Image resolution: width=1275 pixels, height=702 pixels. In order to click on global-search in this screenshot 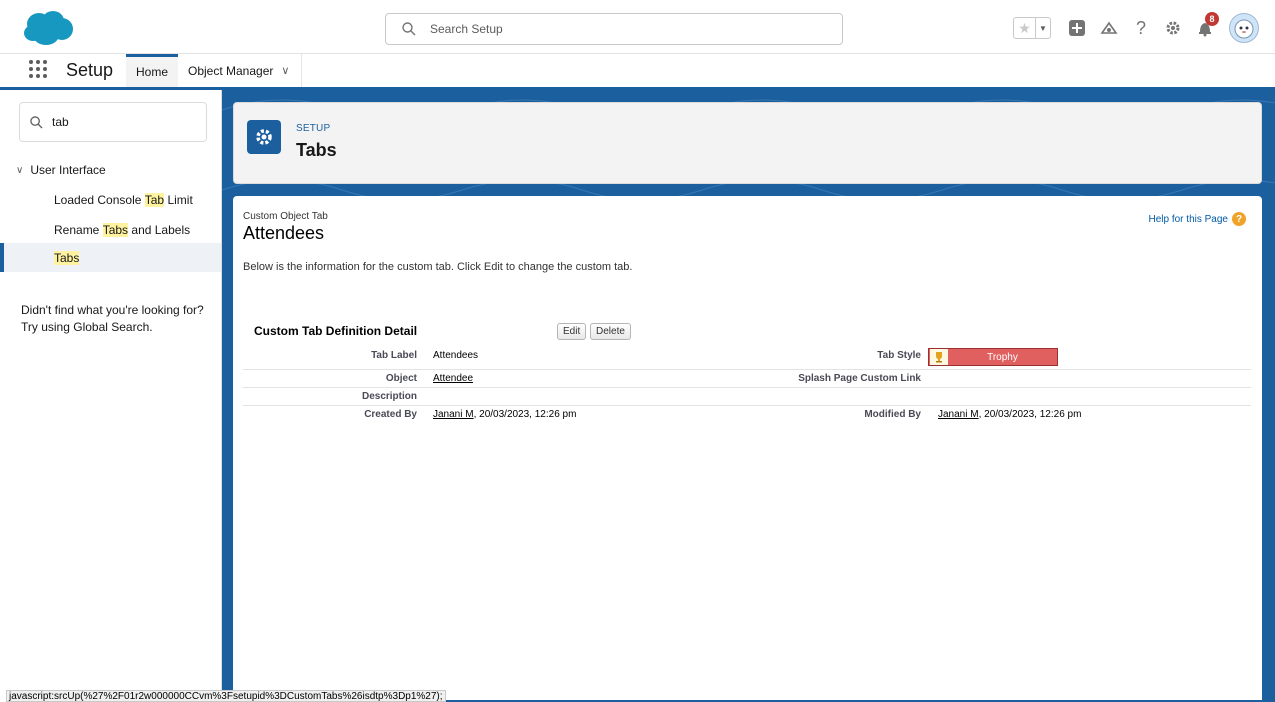, I will do `click(614, 29)`.